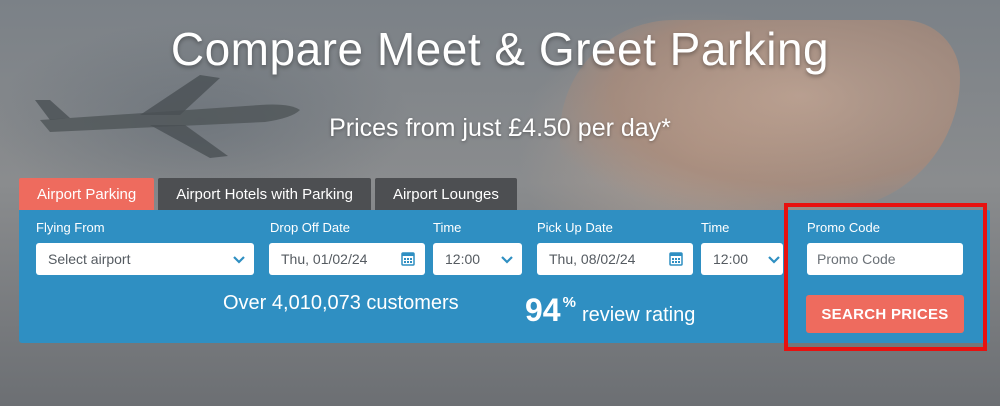 Image resolution: width=1000 pixels, height=406 pixels. What do you see at coordinates (731, 259) in the screenshot?
I see `pick-up-time-value: 12:00` at bounding box center [731, 259].